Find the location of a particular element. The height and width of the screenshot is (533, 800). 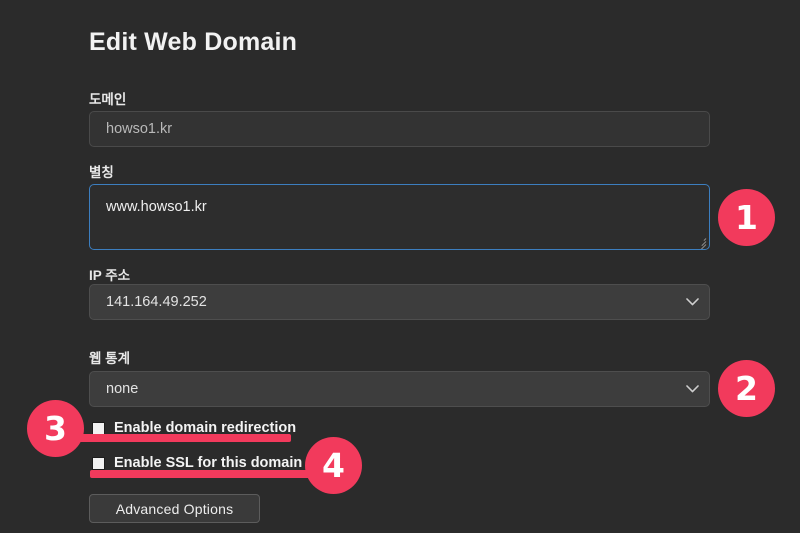

ssl-row: Enable SSL for this domain is located at coordinates (197, 463).